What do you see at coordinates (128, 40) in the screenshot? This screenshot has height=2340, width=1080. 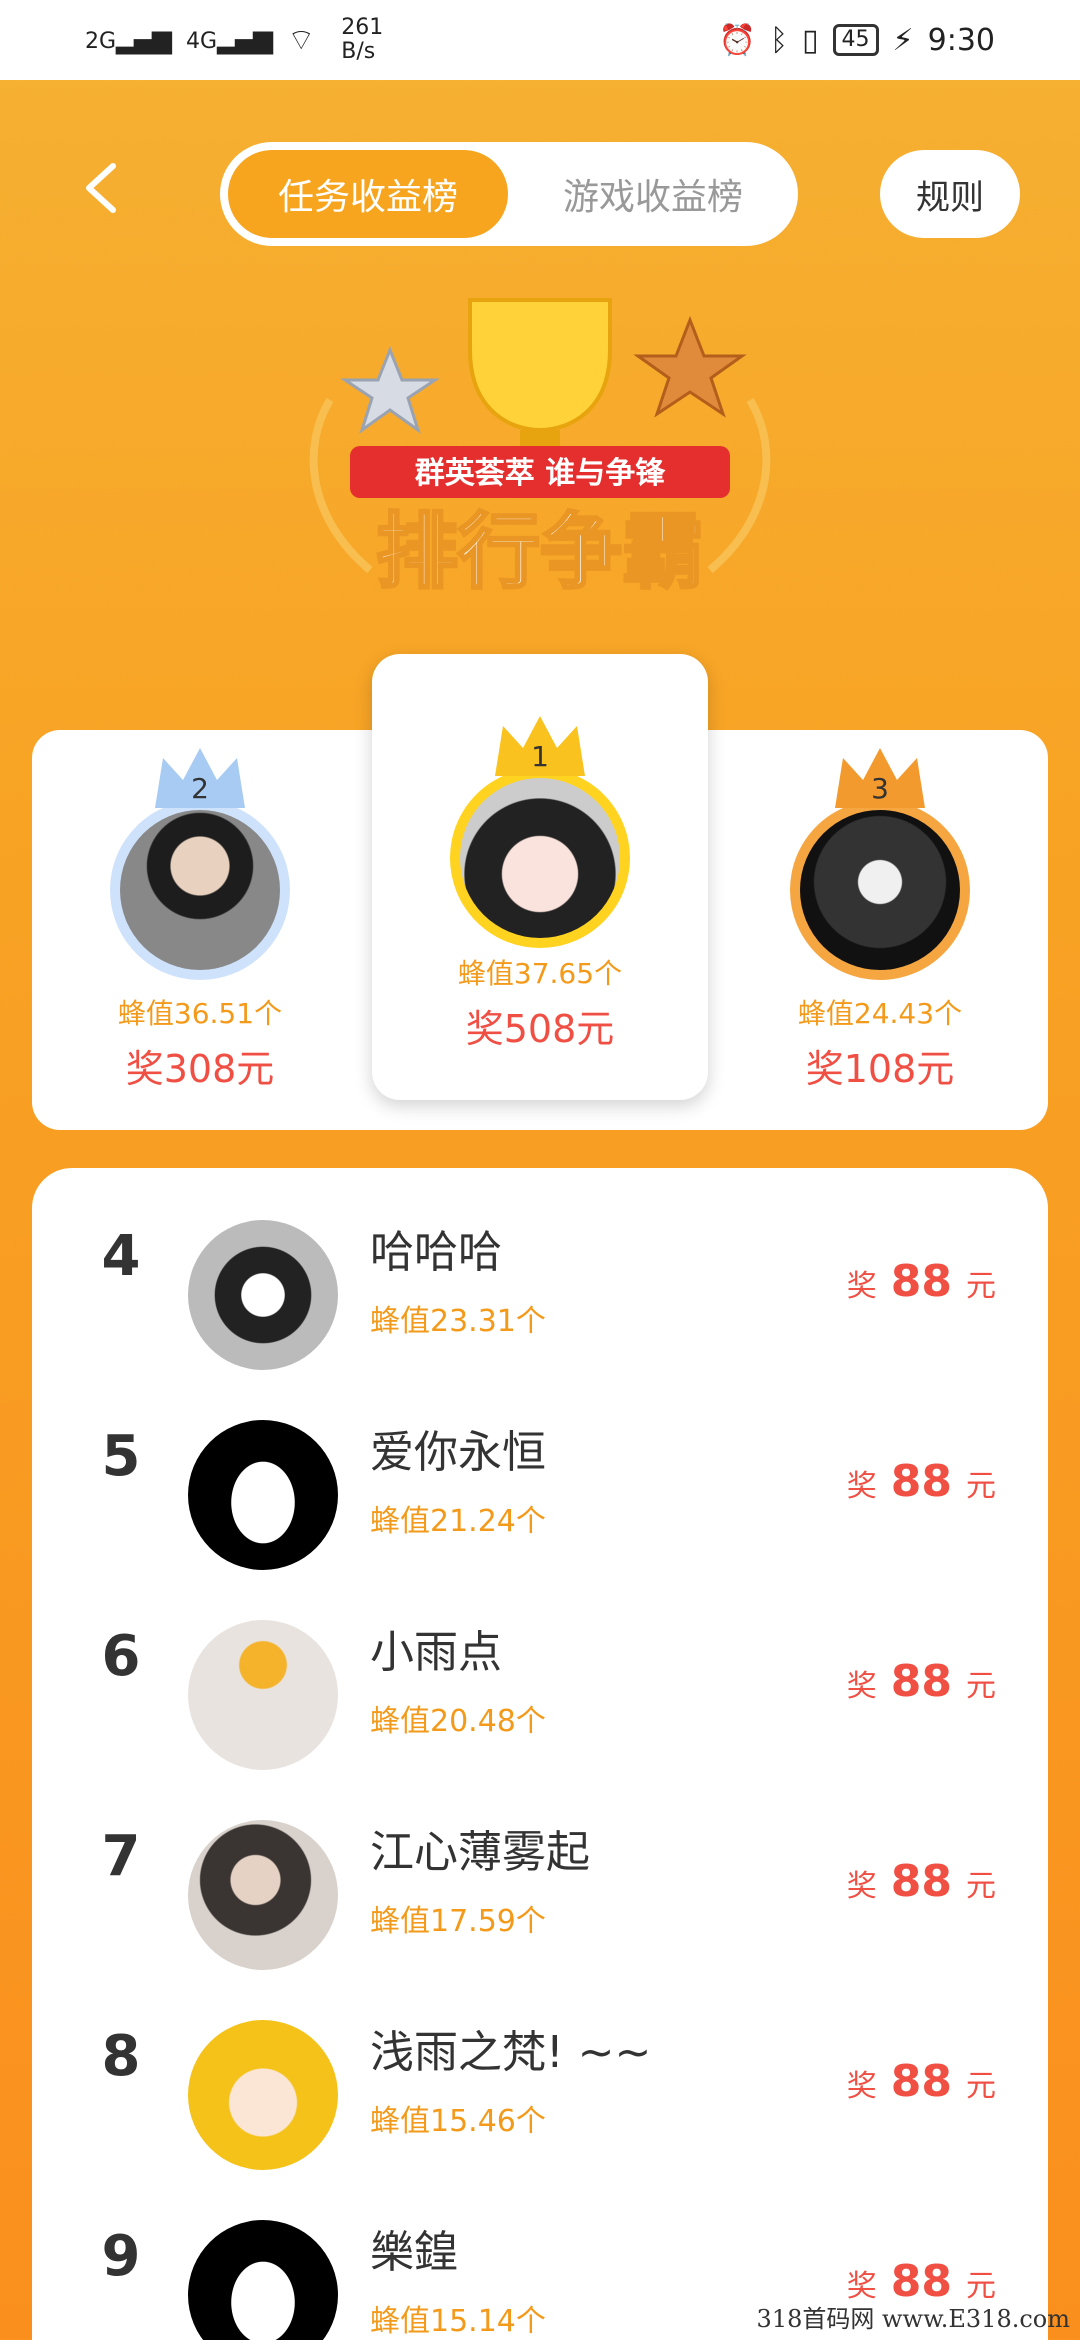 I see `signal-2g-icon: 2G▂▄▆` at bounding box center [128, 40].